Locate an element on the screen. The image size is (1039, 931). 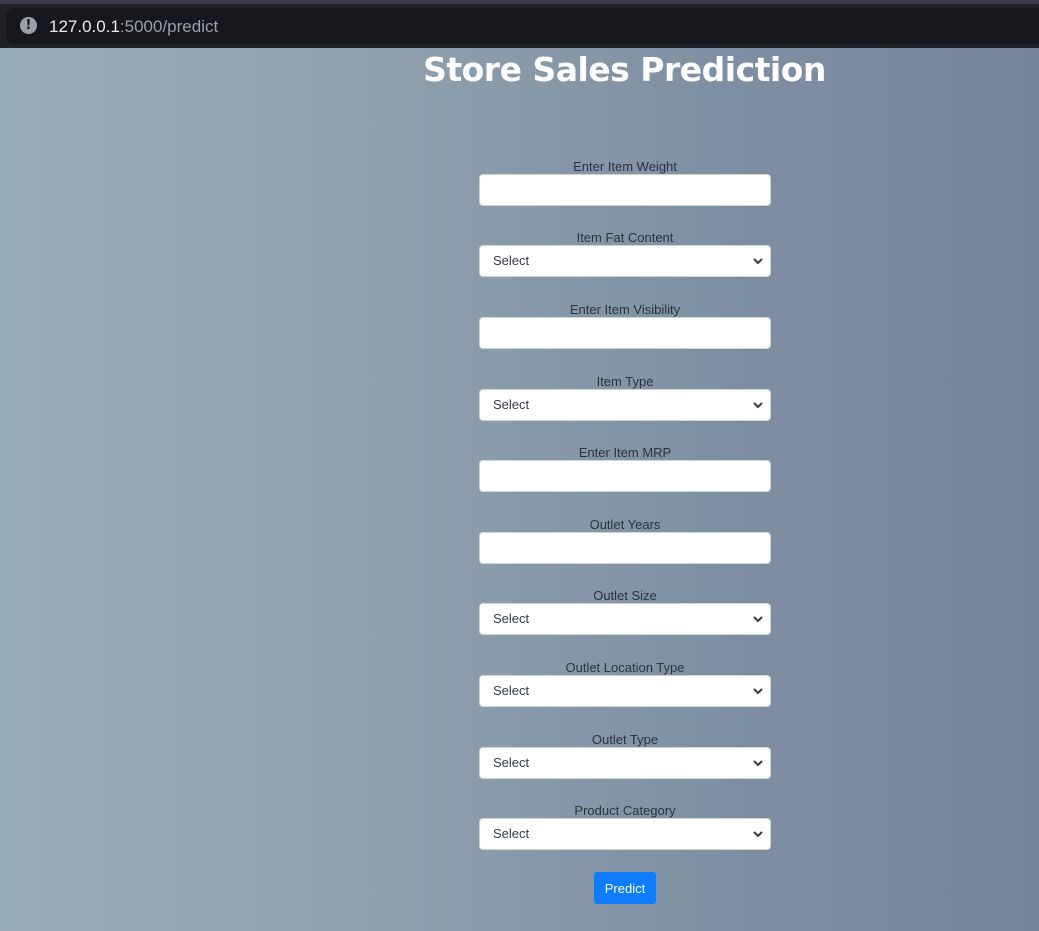
outlet-years-input is located at coordinates (625, 548).